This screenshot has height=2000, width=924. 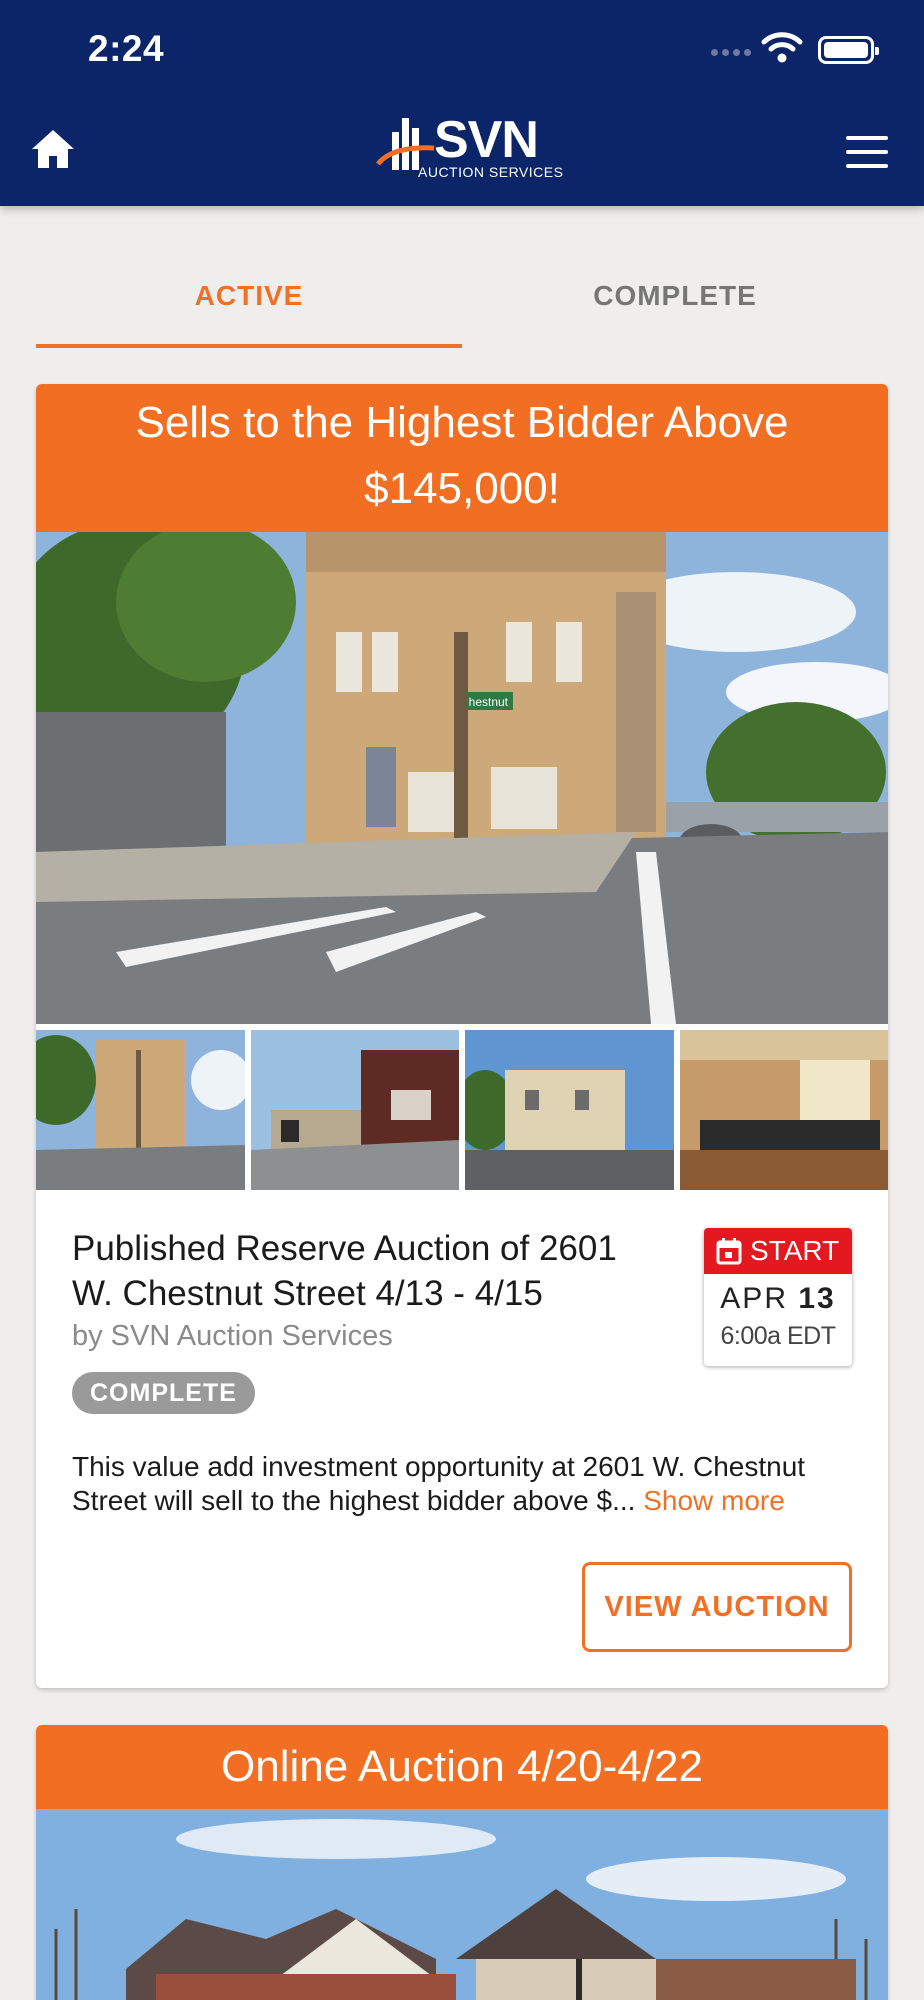 I want to click on date-time: 6:00a EDT, so click(x=778, y=1336).